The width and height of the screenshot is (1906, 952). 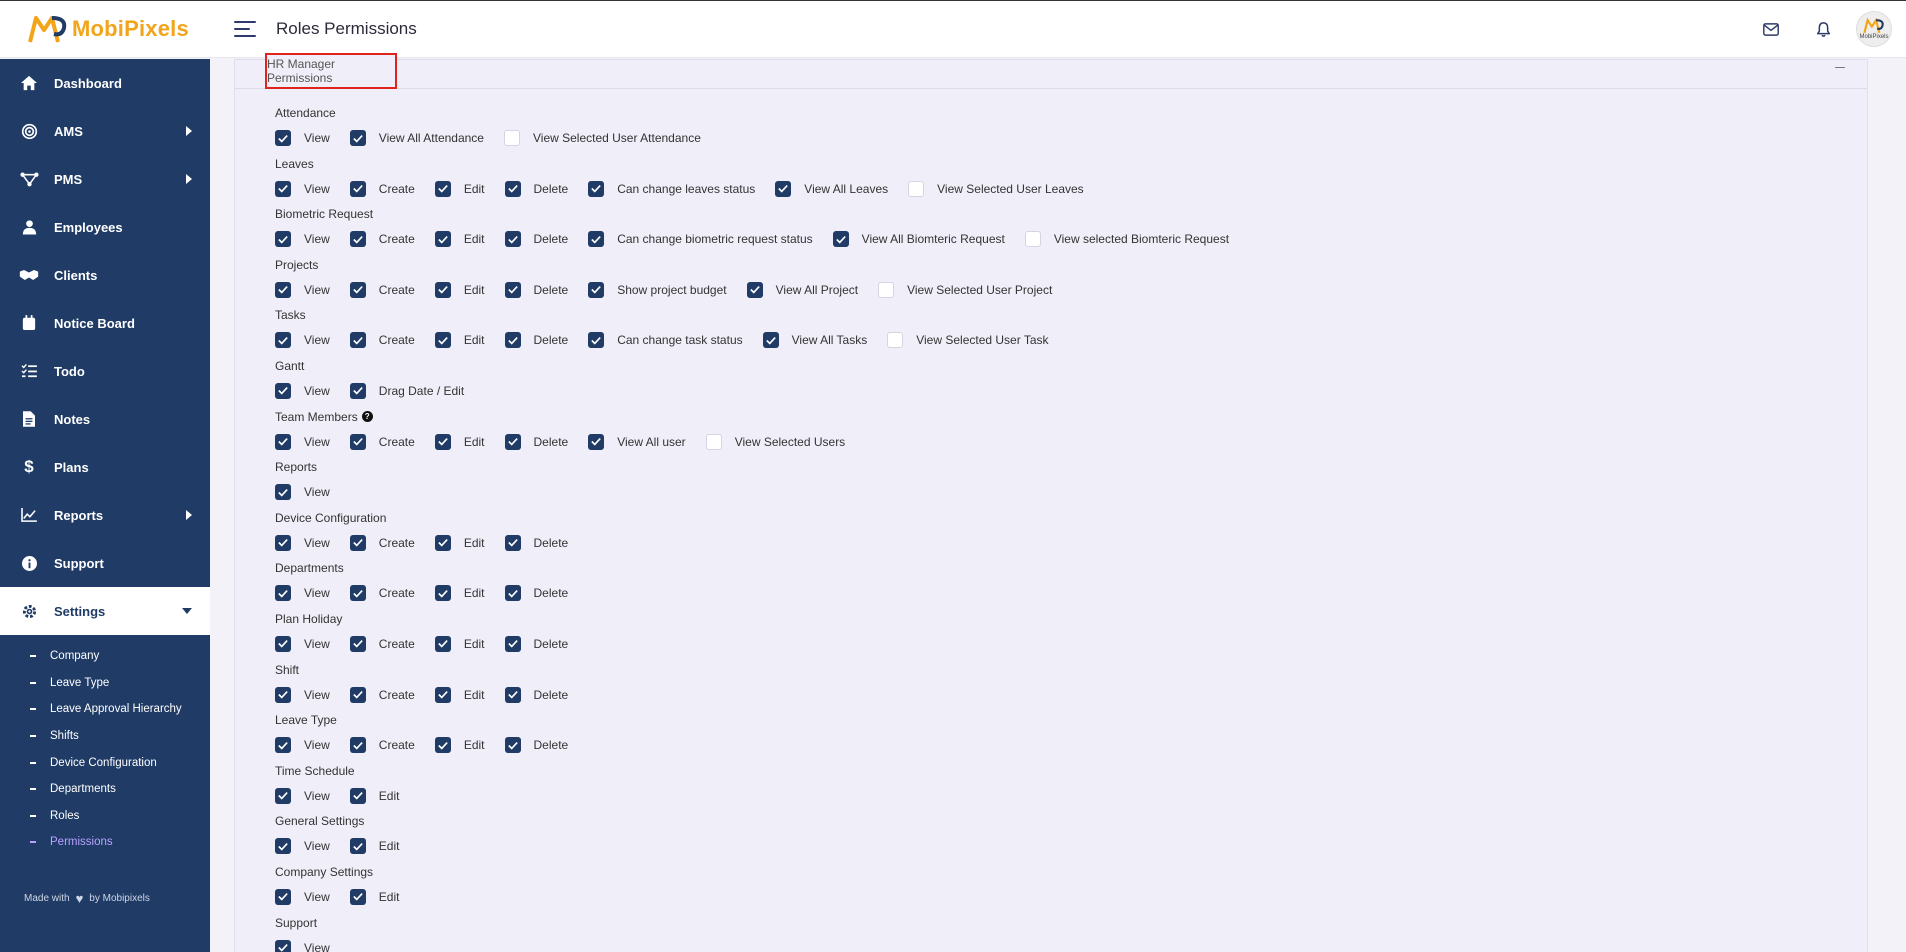 I want to click on permission-option: View All Tasks, so click(x=814, y=340).